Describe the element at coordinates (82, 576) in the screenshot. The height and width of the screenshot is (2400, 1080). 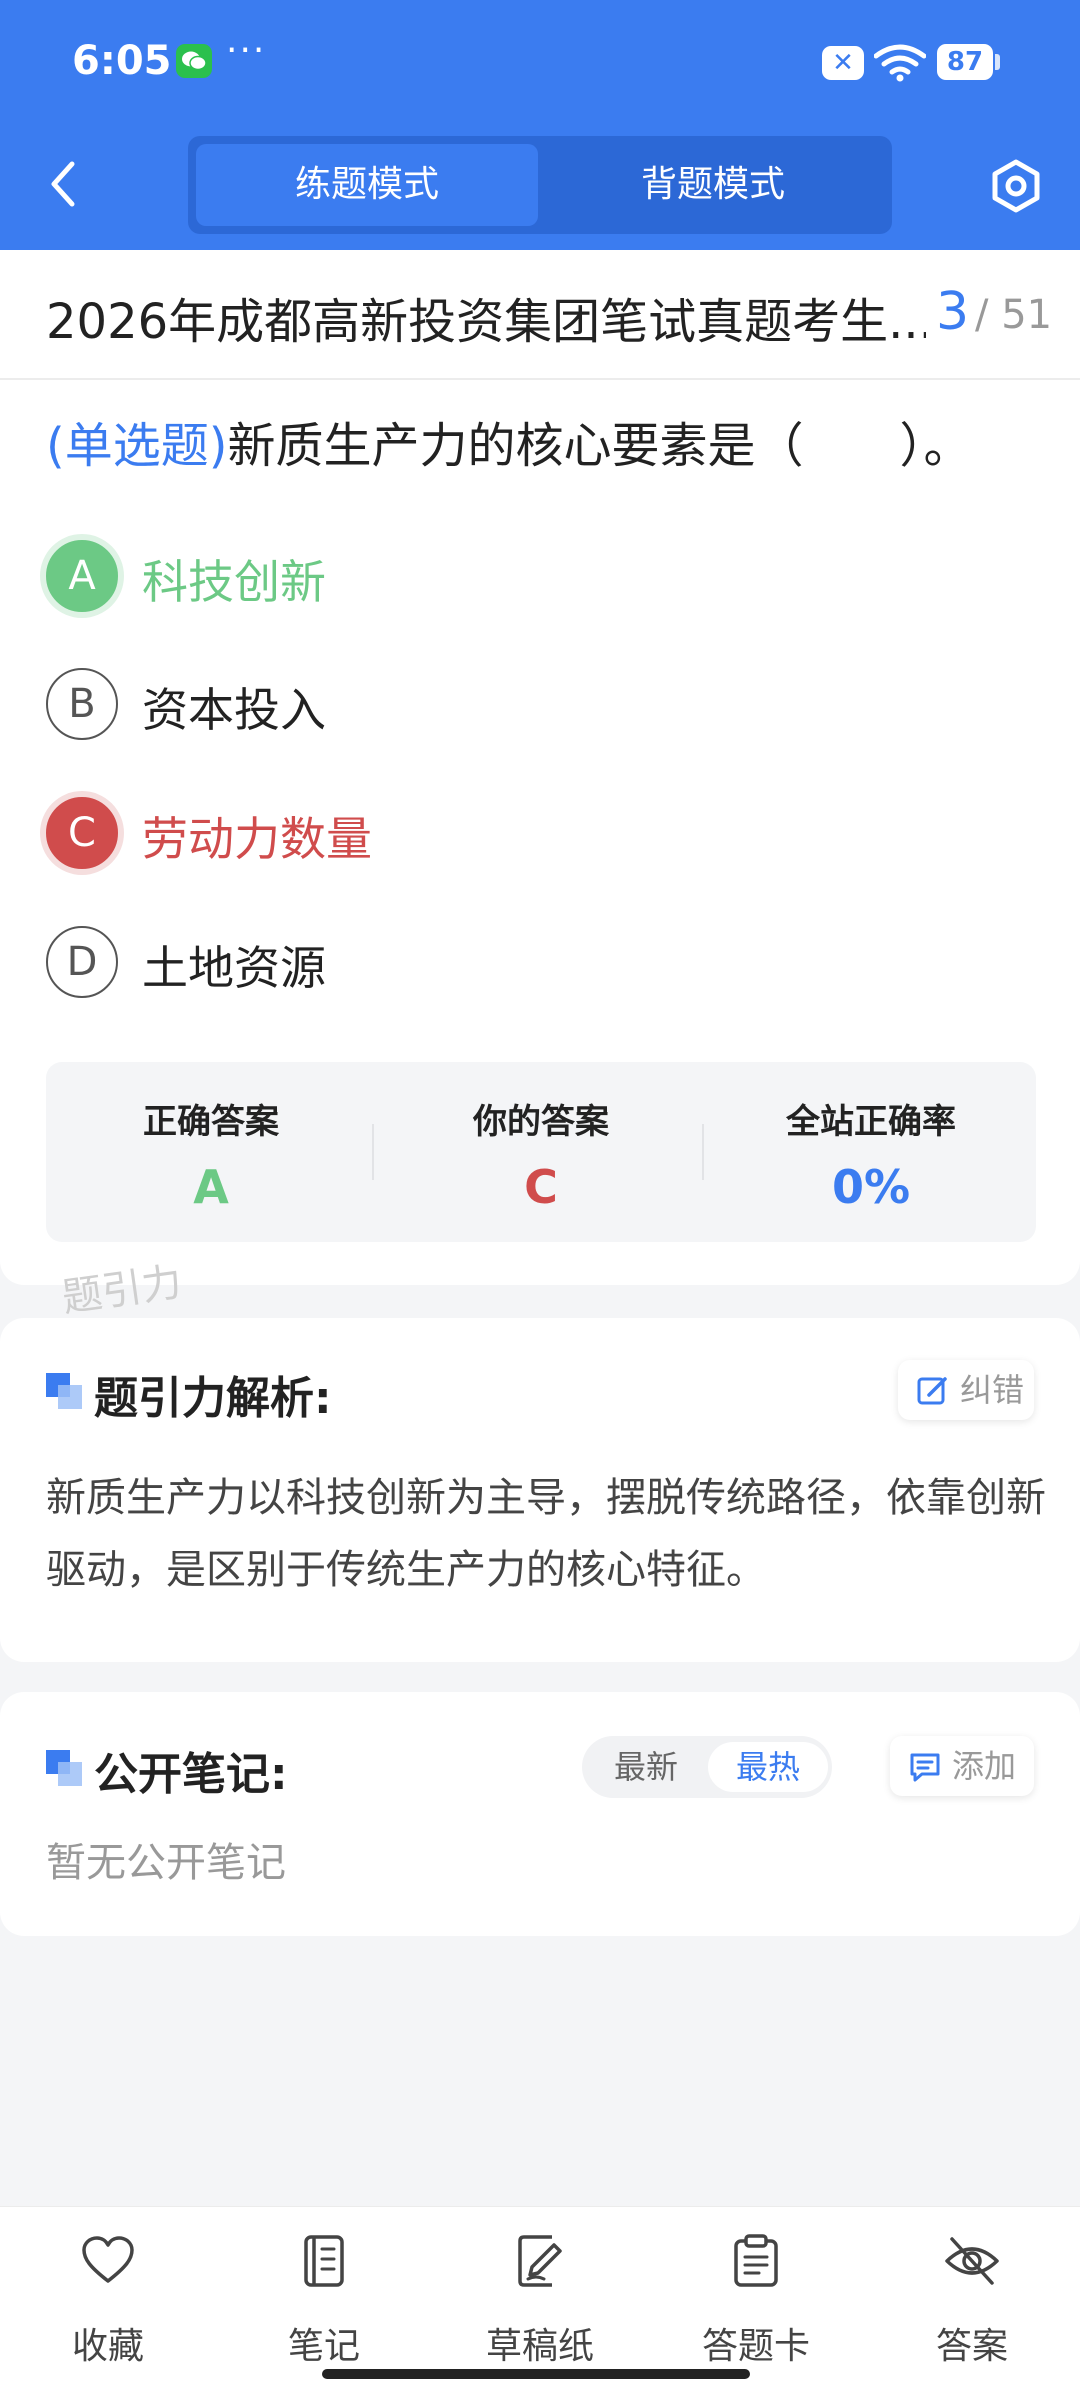
I see `option-letter: A` at that location.